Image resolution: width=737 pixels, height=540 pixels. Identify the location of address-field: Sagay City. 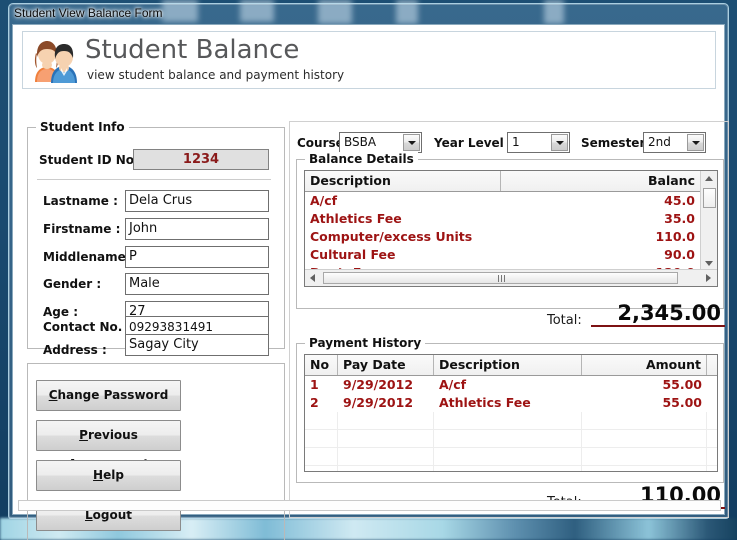
(197, 345).